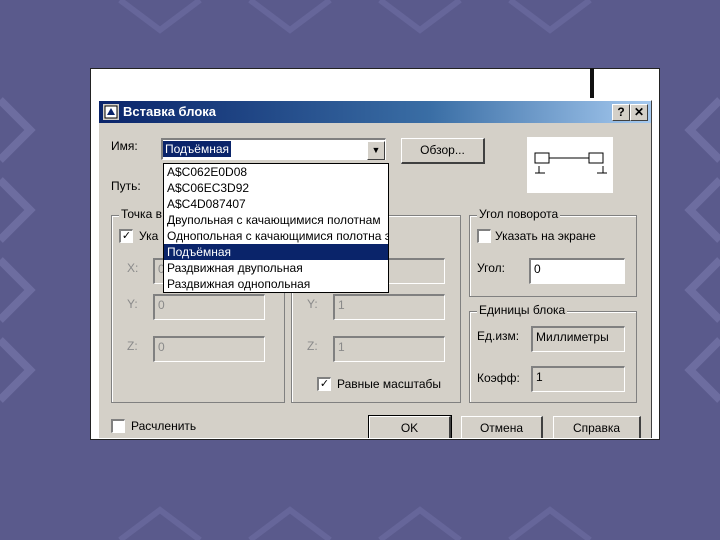 This screenshot has width=720, height=540. What do you see at coordinates (376, 150) in the screenshot?
I see `chevron-down-icon: ▼` at bounding box center [376, 150].